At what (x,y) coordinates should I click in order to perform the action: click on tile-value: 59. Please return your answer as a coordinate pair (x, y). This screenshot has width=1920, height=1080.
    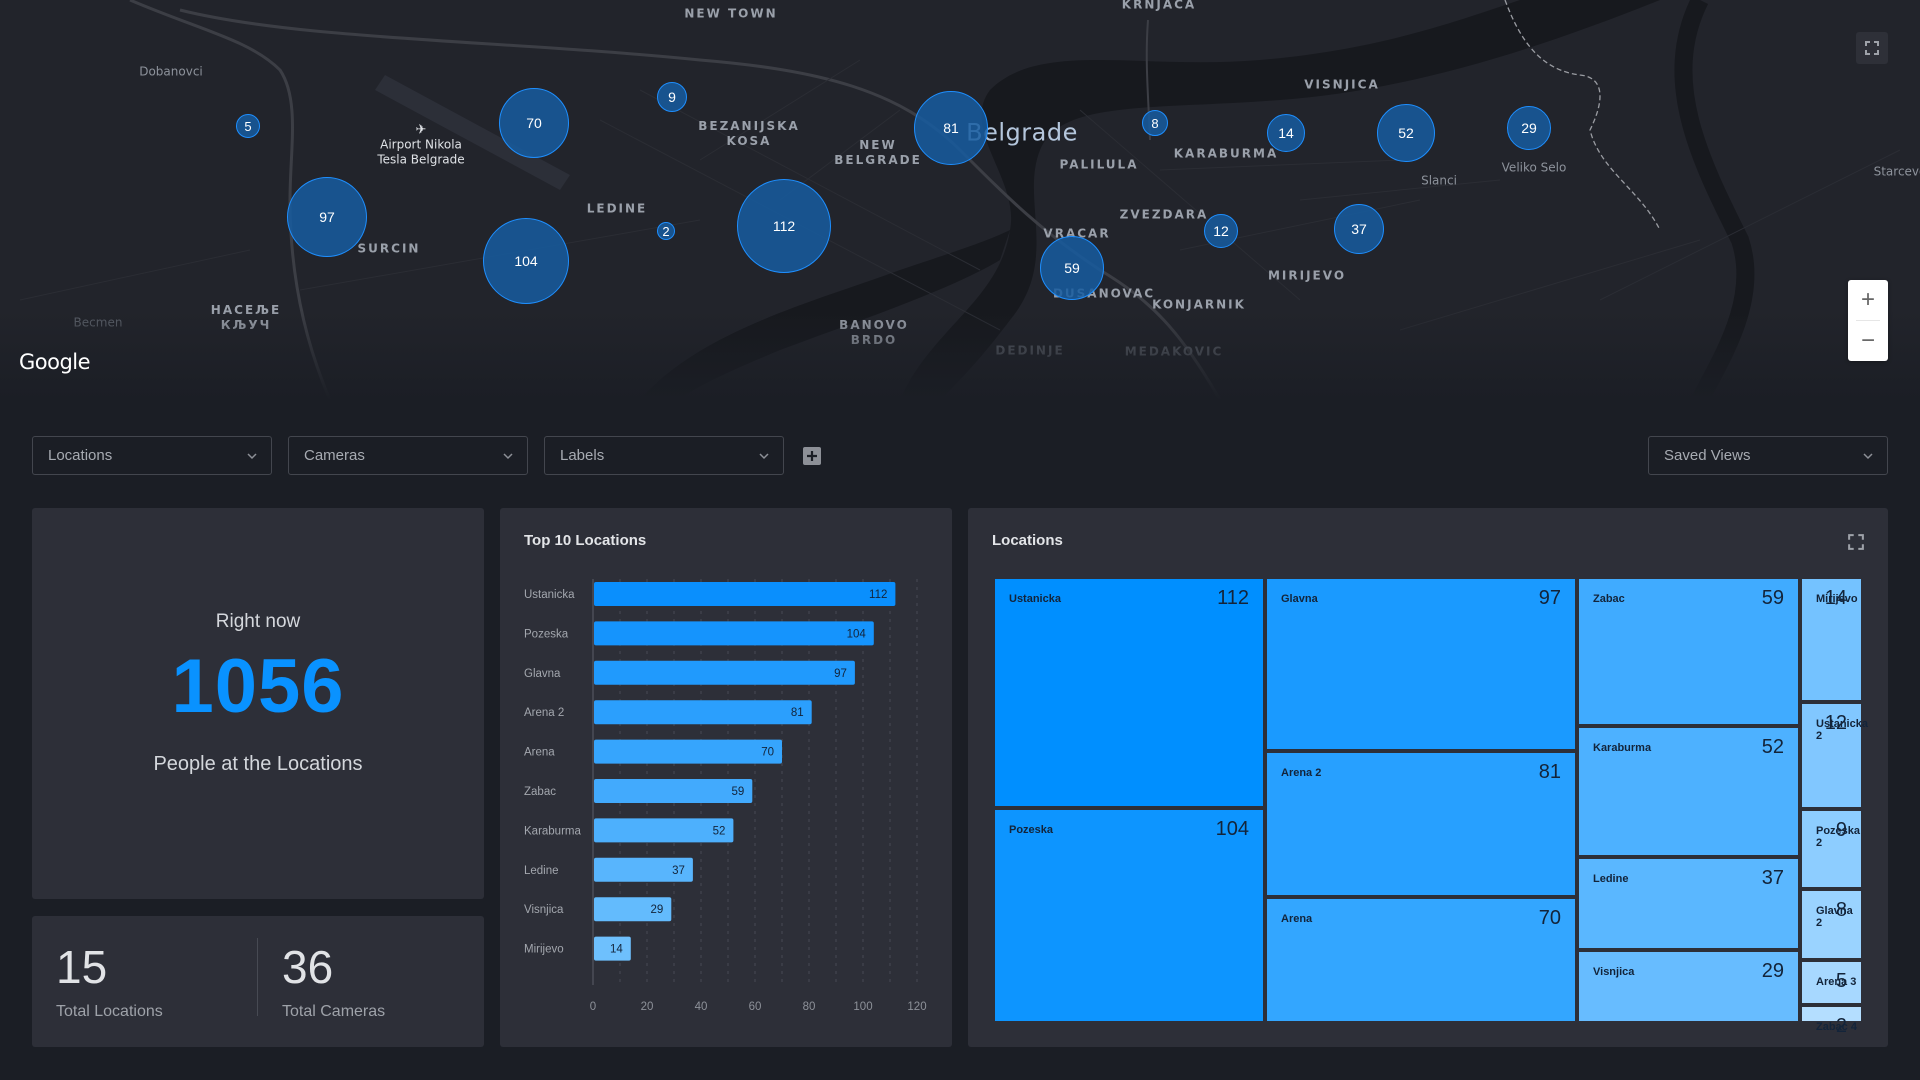
    Looking at the image, I should click on (1772, 598).